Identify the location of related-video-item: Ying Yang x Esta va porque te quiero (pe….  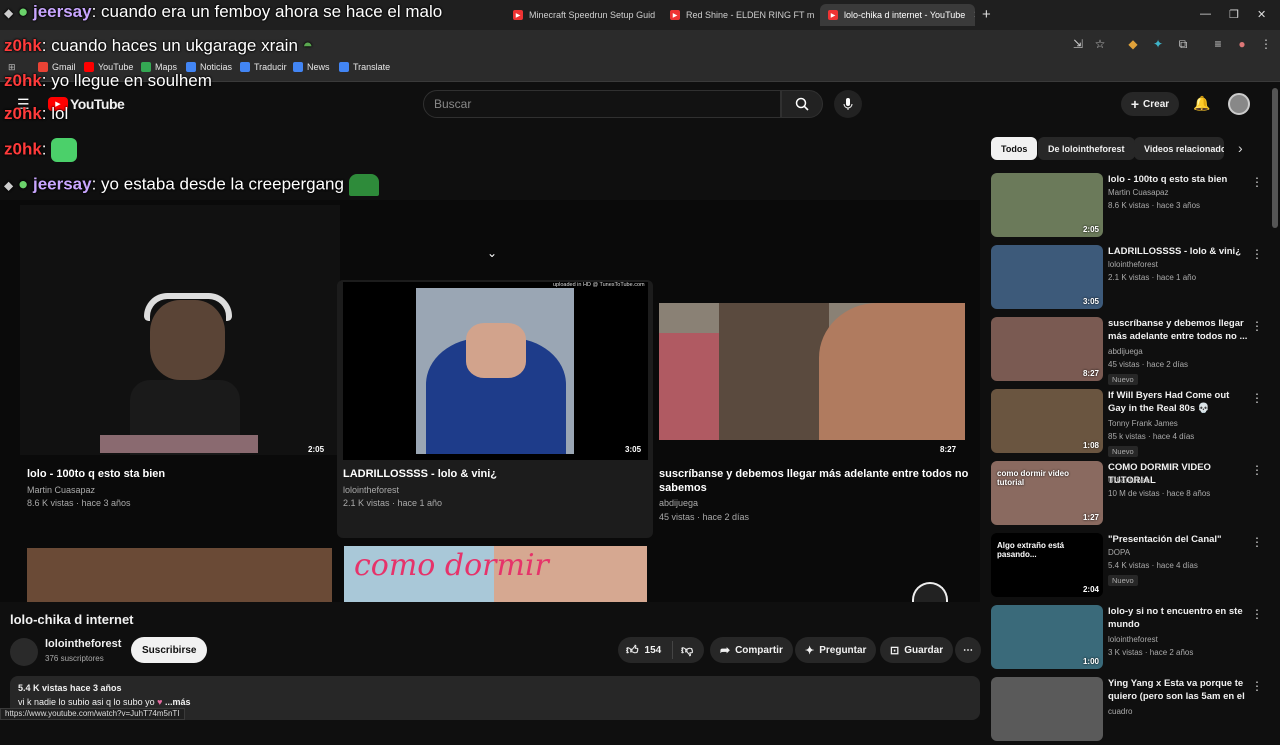
(1131, 711).